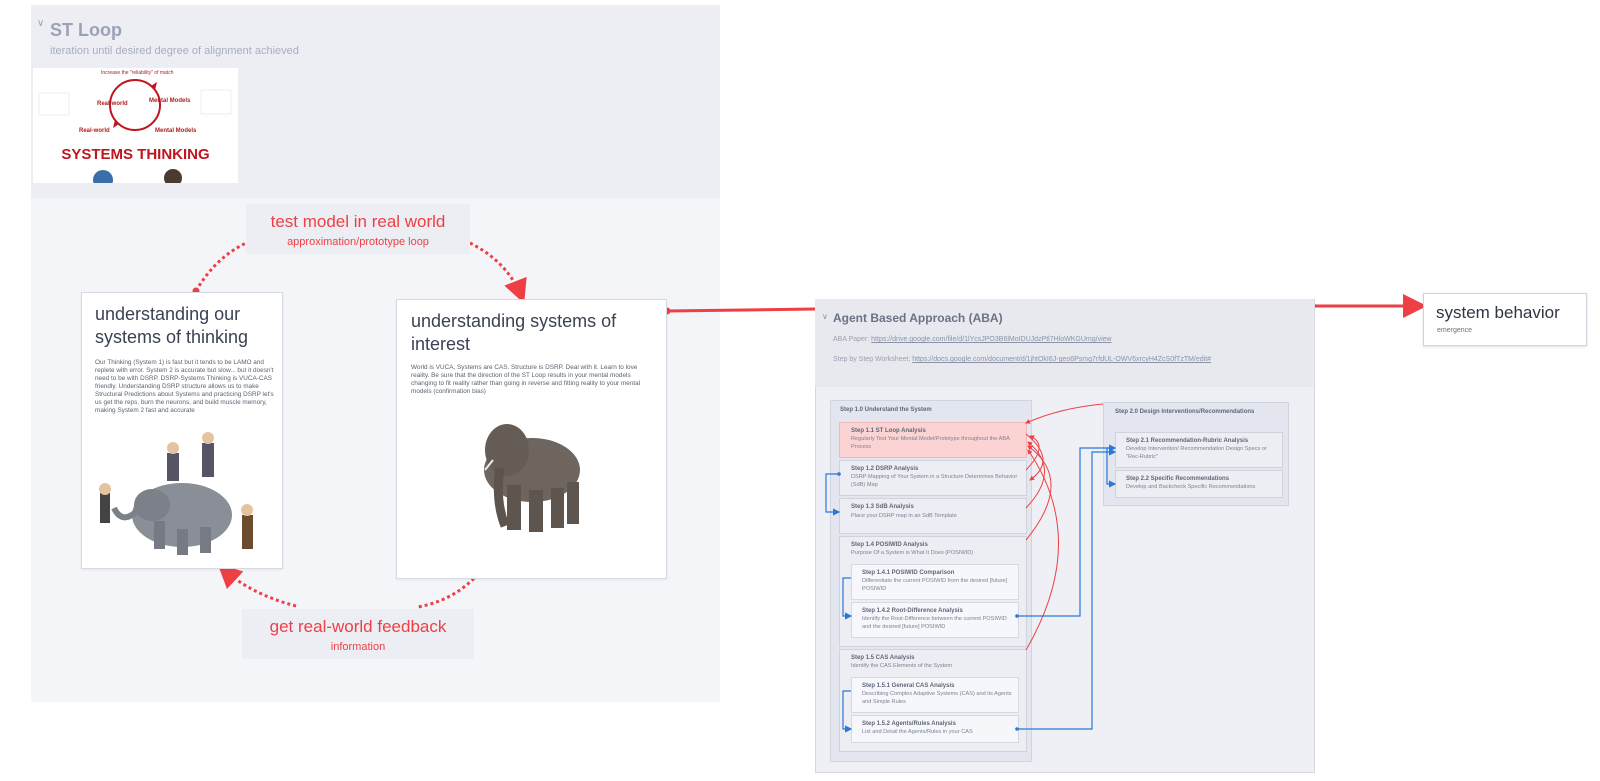  Describe the element at coordinates (1498, 312) in the screenshot. I see `system-behavior-title: system behavior` at that location.